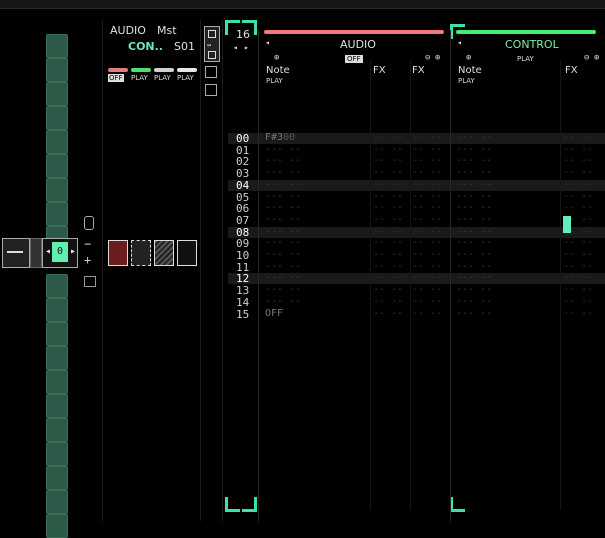 The width and height of the screenshot is (605, 538). Describe the element at coordinates (141, 253) in the screenshot. I see `mixer-pad-control` at that location.